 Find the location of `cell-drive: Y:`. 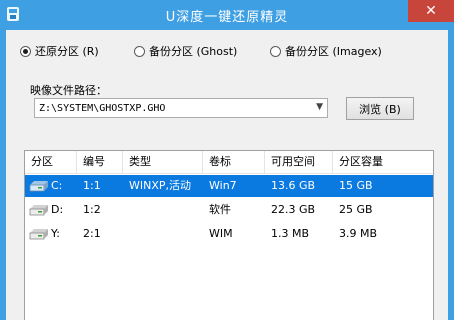

cell-drive: Y: is located at coordinates (55, 233).